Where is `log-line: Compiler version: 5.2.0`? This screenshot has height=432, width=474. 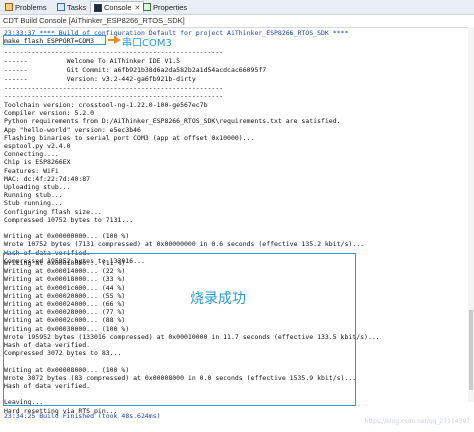 log-line: Compiler version: 5.2.0 is located at coordinates (49, 113).